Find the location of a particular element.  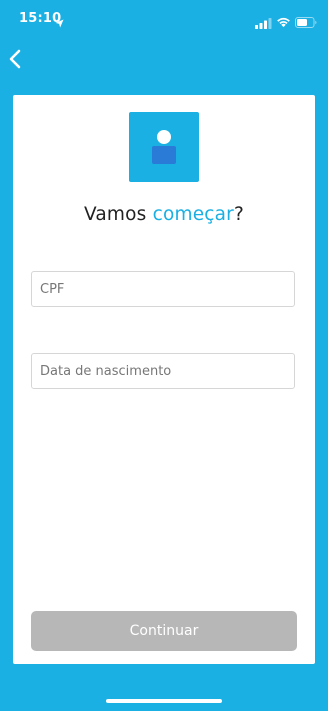

back-button is located at coordinates (15, 59).